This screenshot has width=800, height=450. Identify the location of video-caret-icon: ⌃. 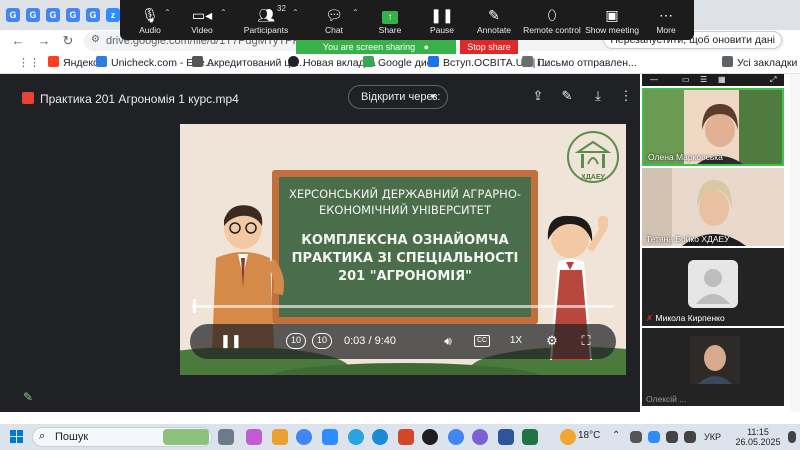
(223, 12).